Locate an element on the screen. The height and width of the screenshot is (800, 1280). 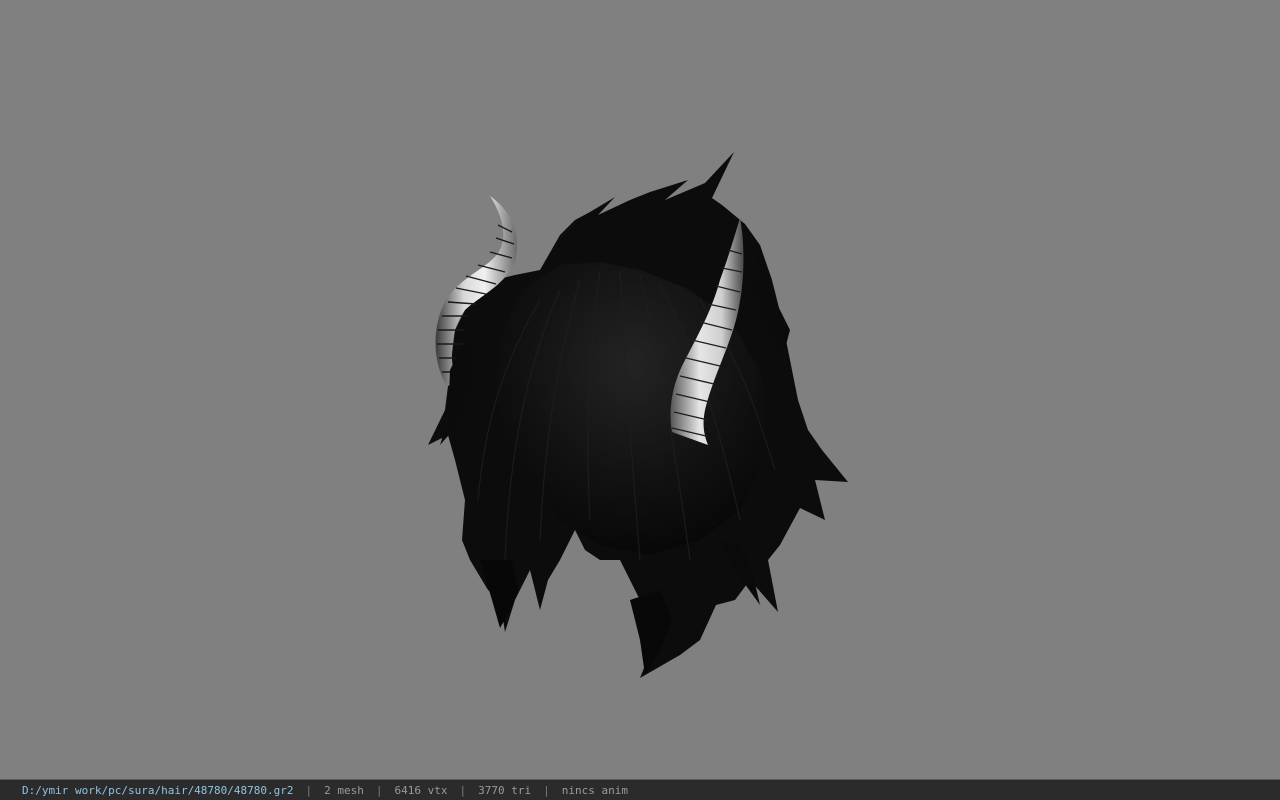
triangle-count-label: 3770 tri is located at coordinates (505, 790).